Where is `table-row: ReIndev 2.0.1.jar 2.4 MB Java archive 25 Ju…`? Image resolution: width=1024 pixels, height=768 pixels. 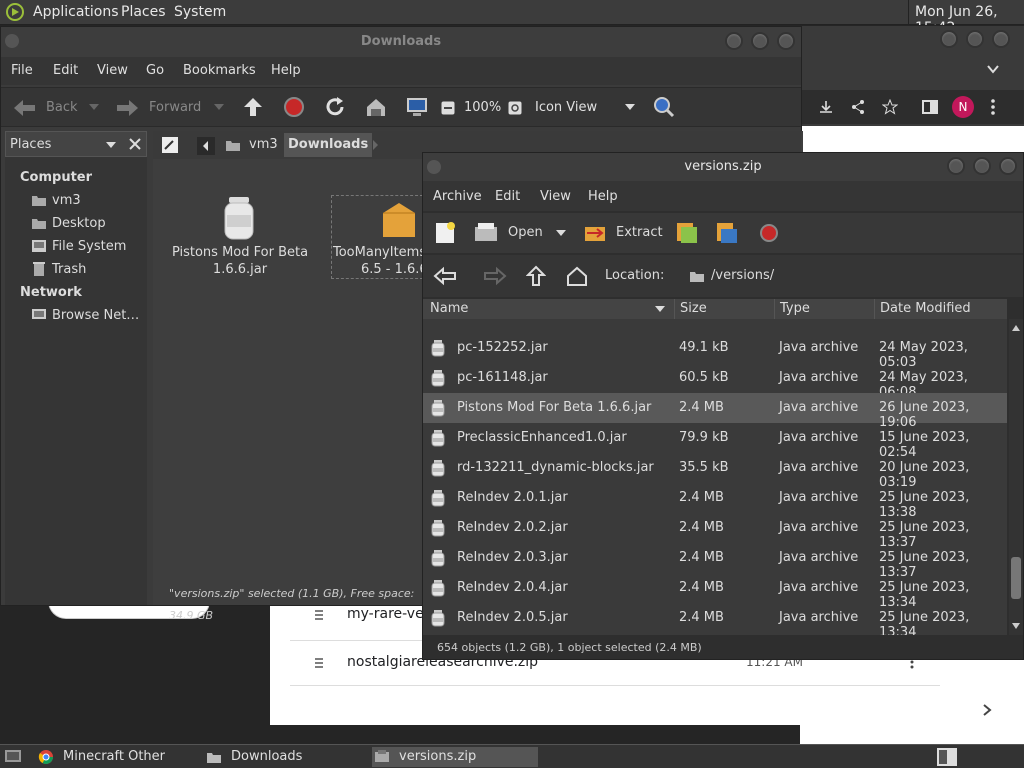
table-row: ReIndev 2.0.1.jar 2.4 MB Java archive 25 Ju… is located at coordinates (715, 501).